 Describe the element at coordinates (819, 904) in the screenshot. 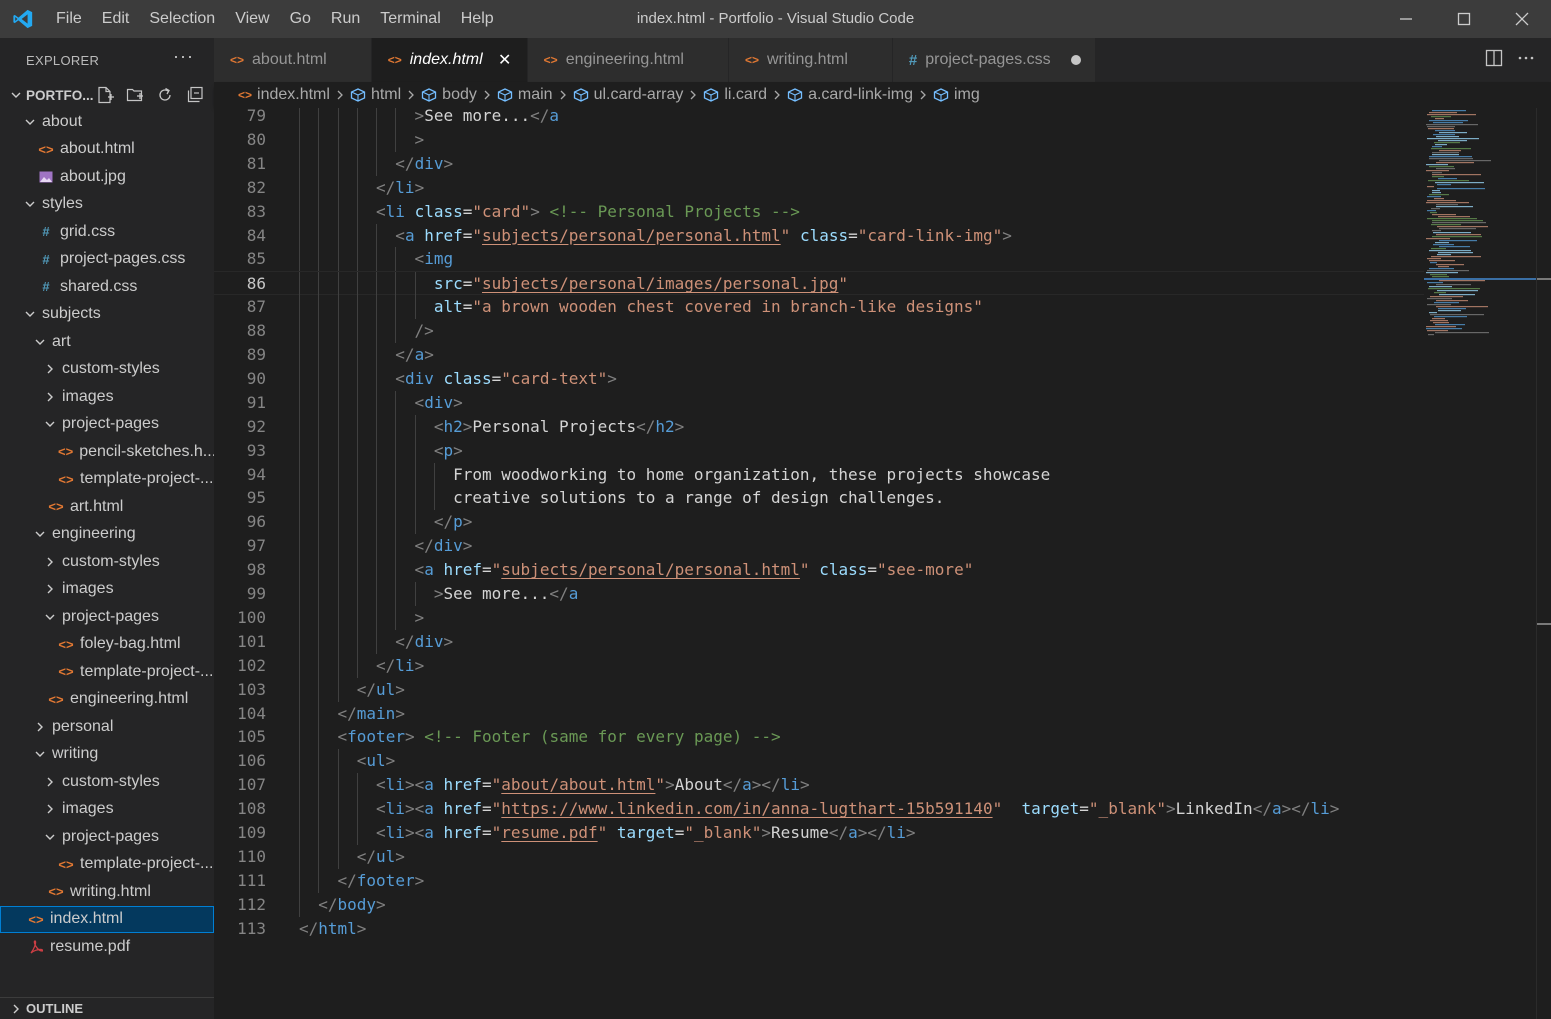

I see `code-line: 112 </body>` at that location.